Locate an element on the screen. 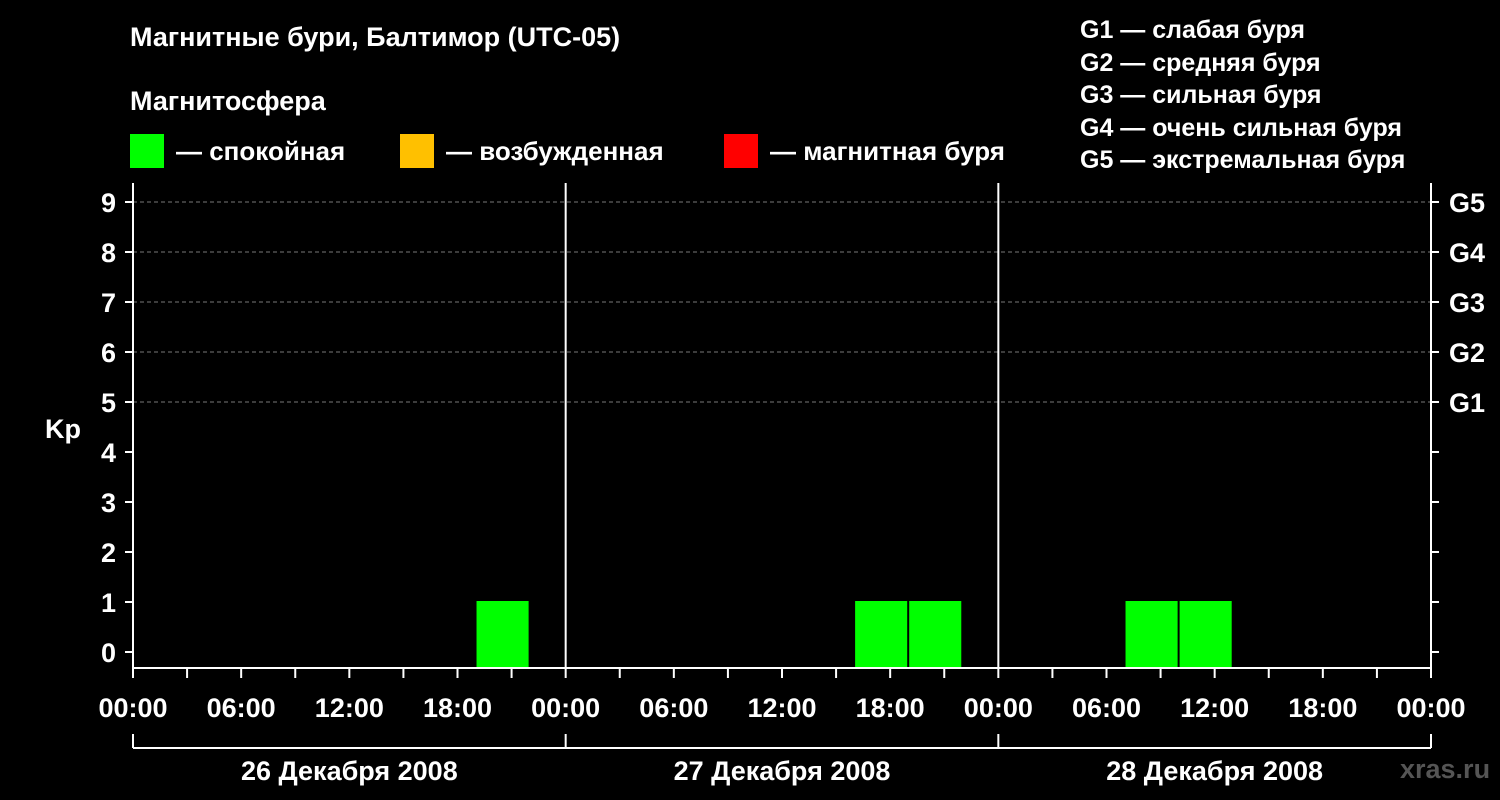 This screenshot has width=1500, height=800. day-label: 28 Декабря 2008 is located at coordinates (1214, 771).